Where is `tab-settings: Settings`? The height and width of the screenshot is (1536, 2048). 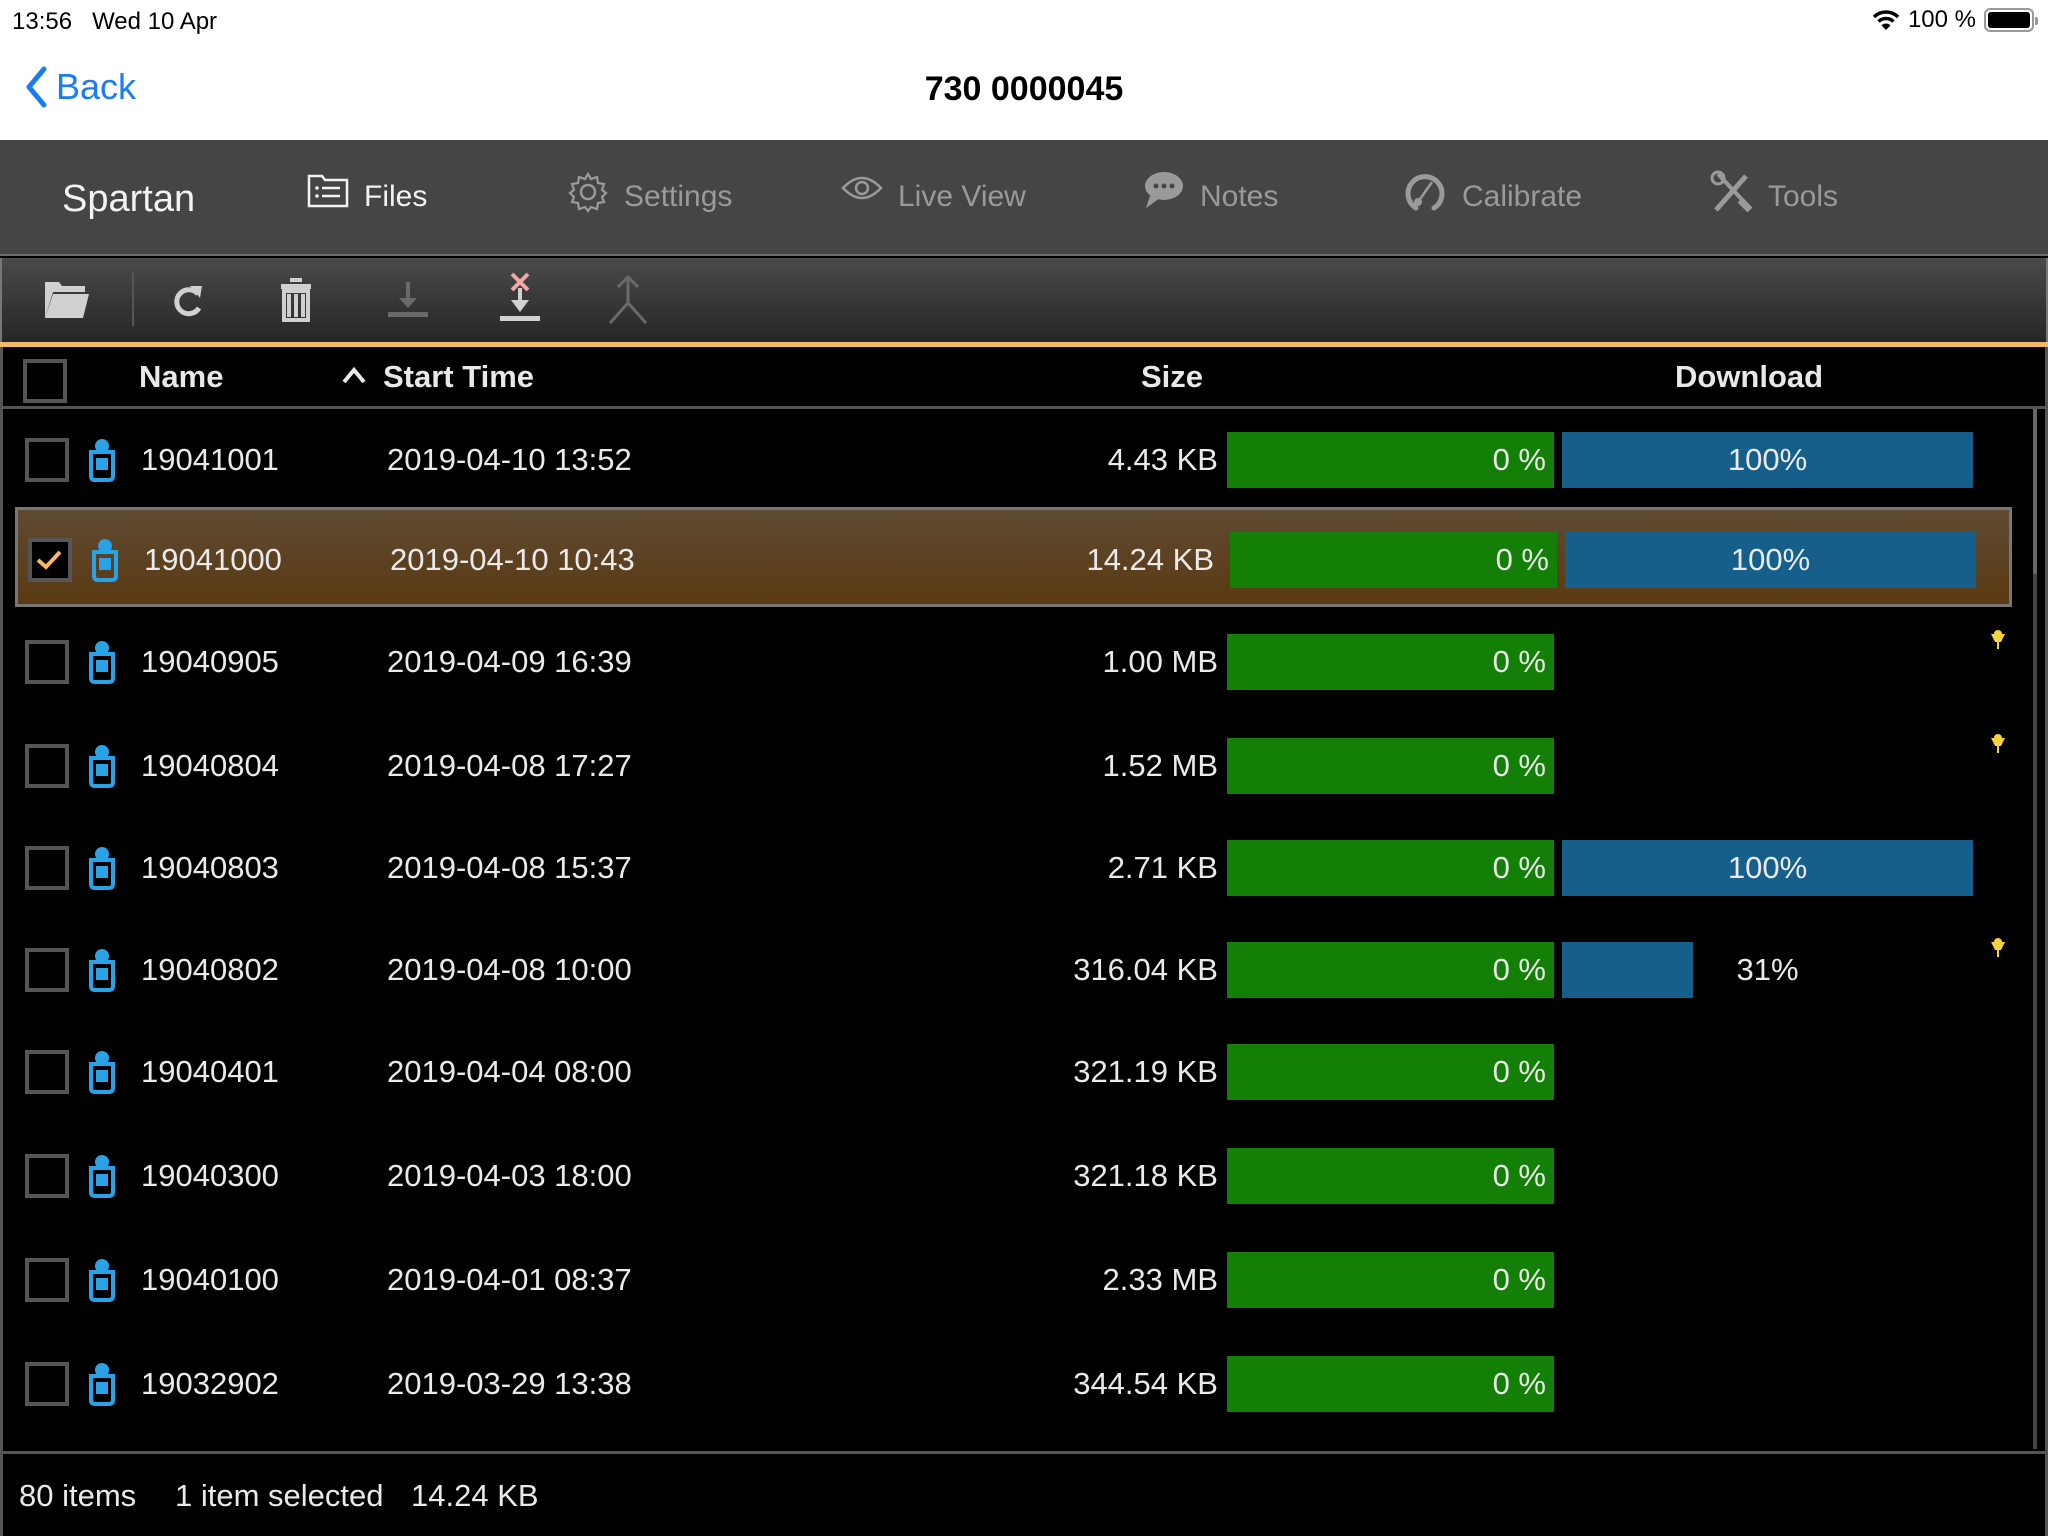 tab-settings: Settings is located at coordinates (649, 192).